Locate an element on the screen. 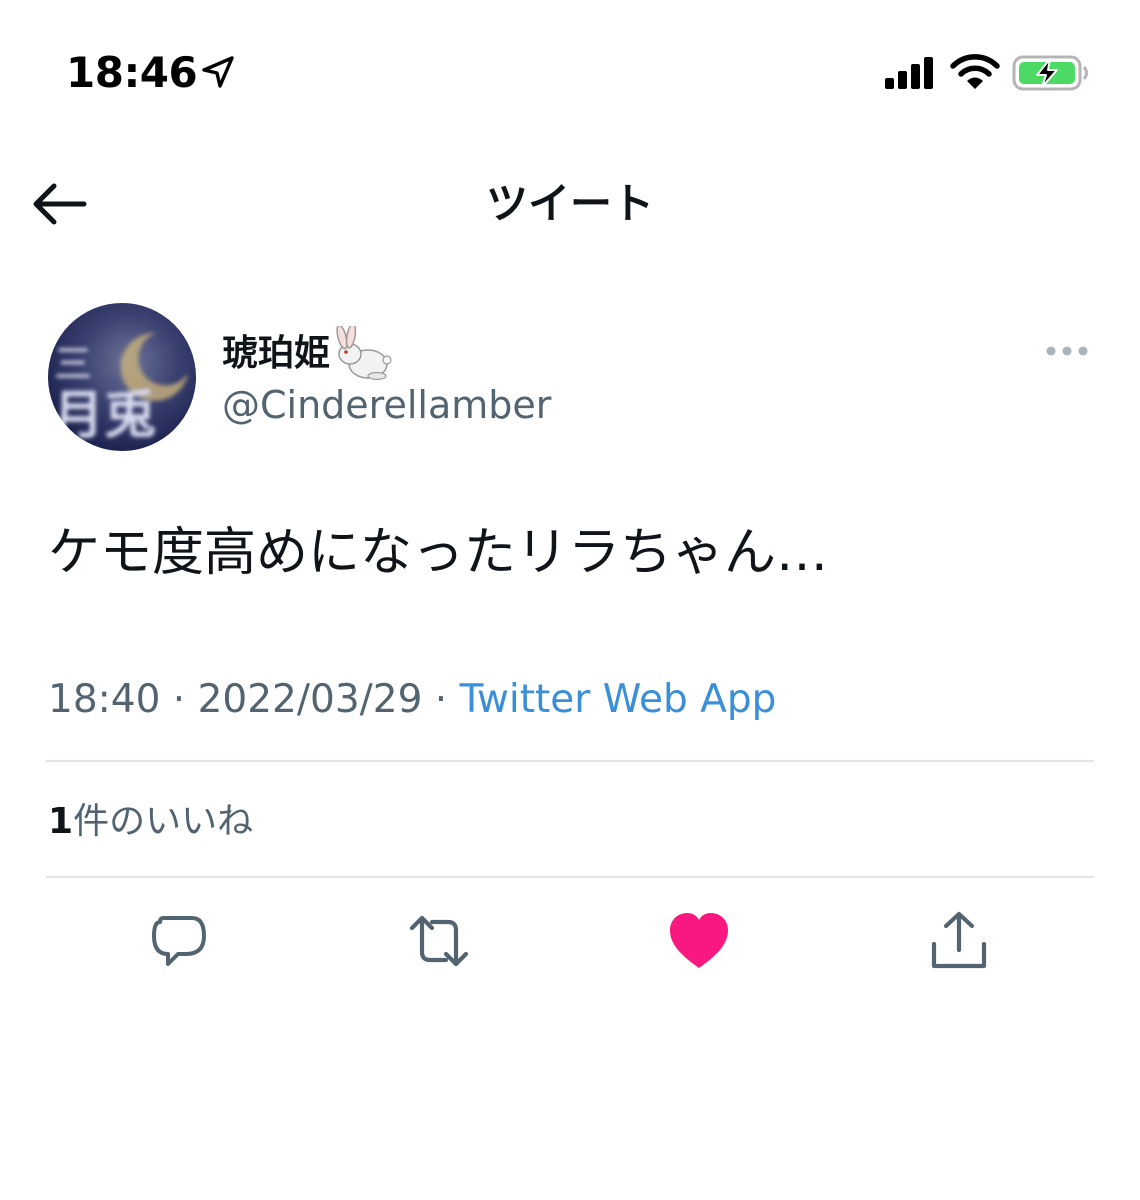 The height and width of the screenshot is (1200, 1140). tweet-source-link: Twitter Web App is located at coordinates (618, 699).